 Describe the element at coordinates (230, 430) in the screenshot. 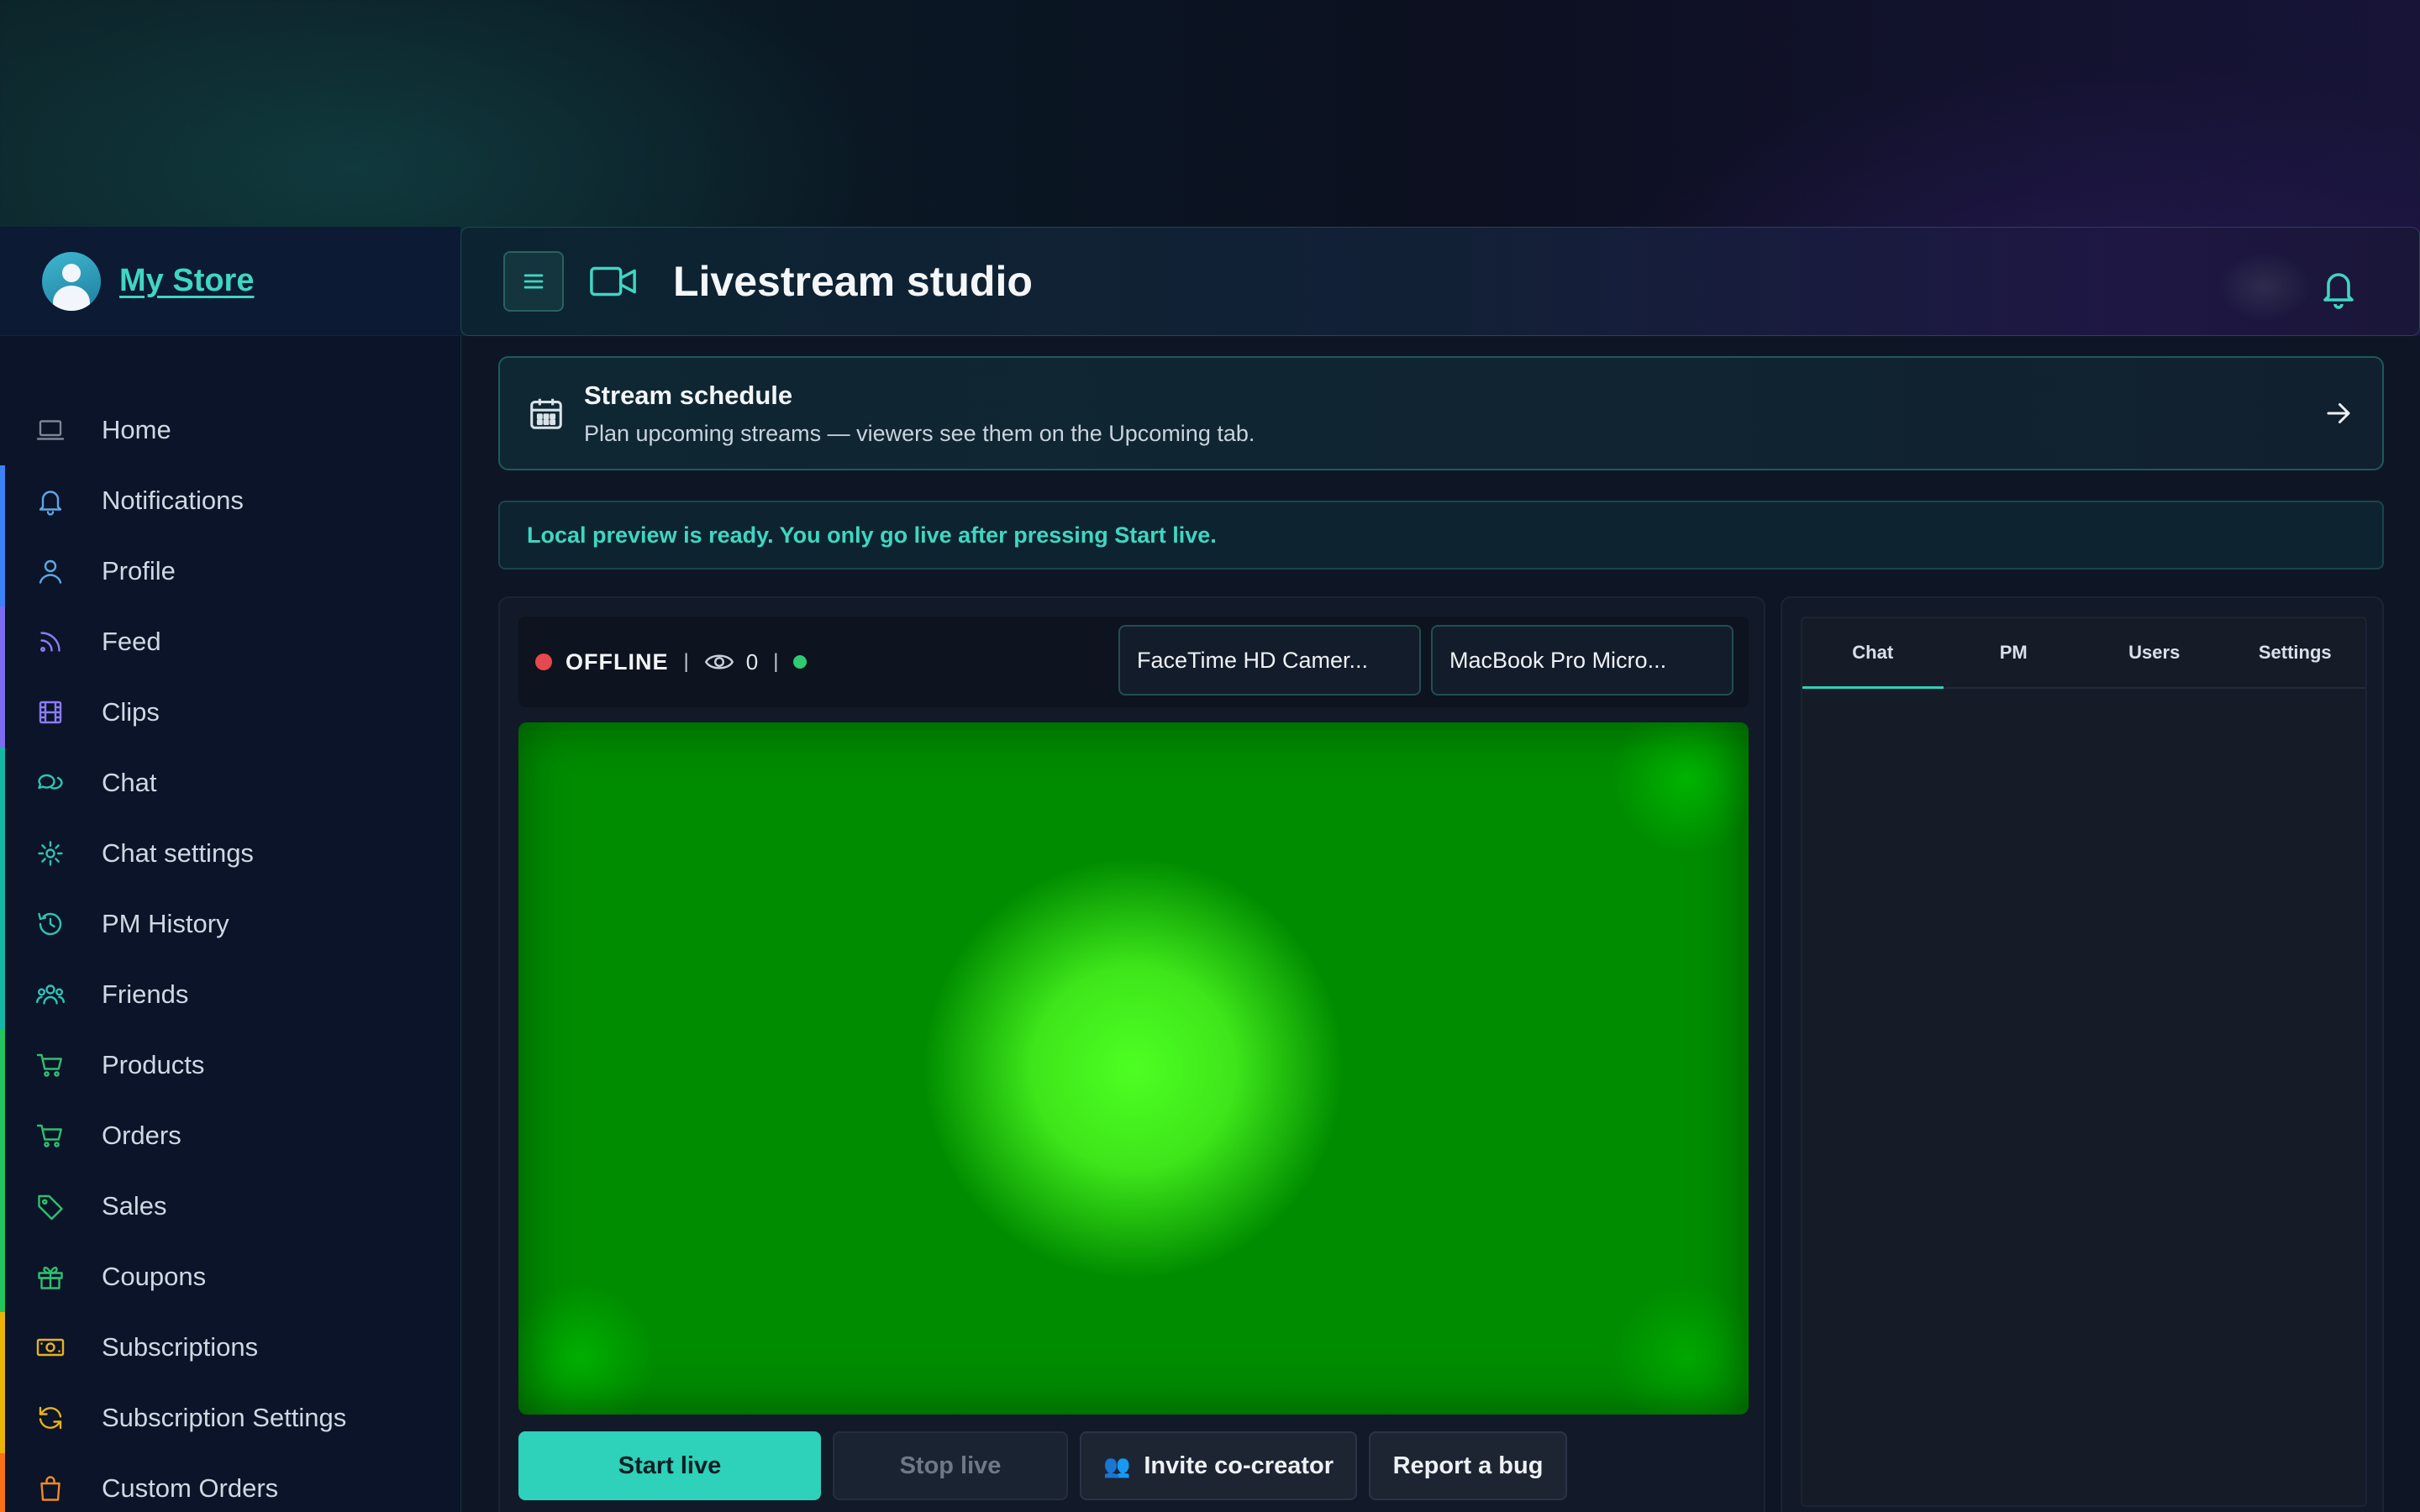

I see `sidebar-item-home: Home` at that location.